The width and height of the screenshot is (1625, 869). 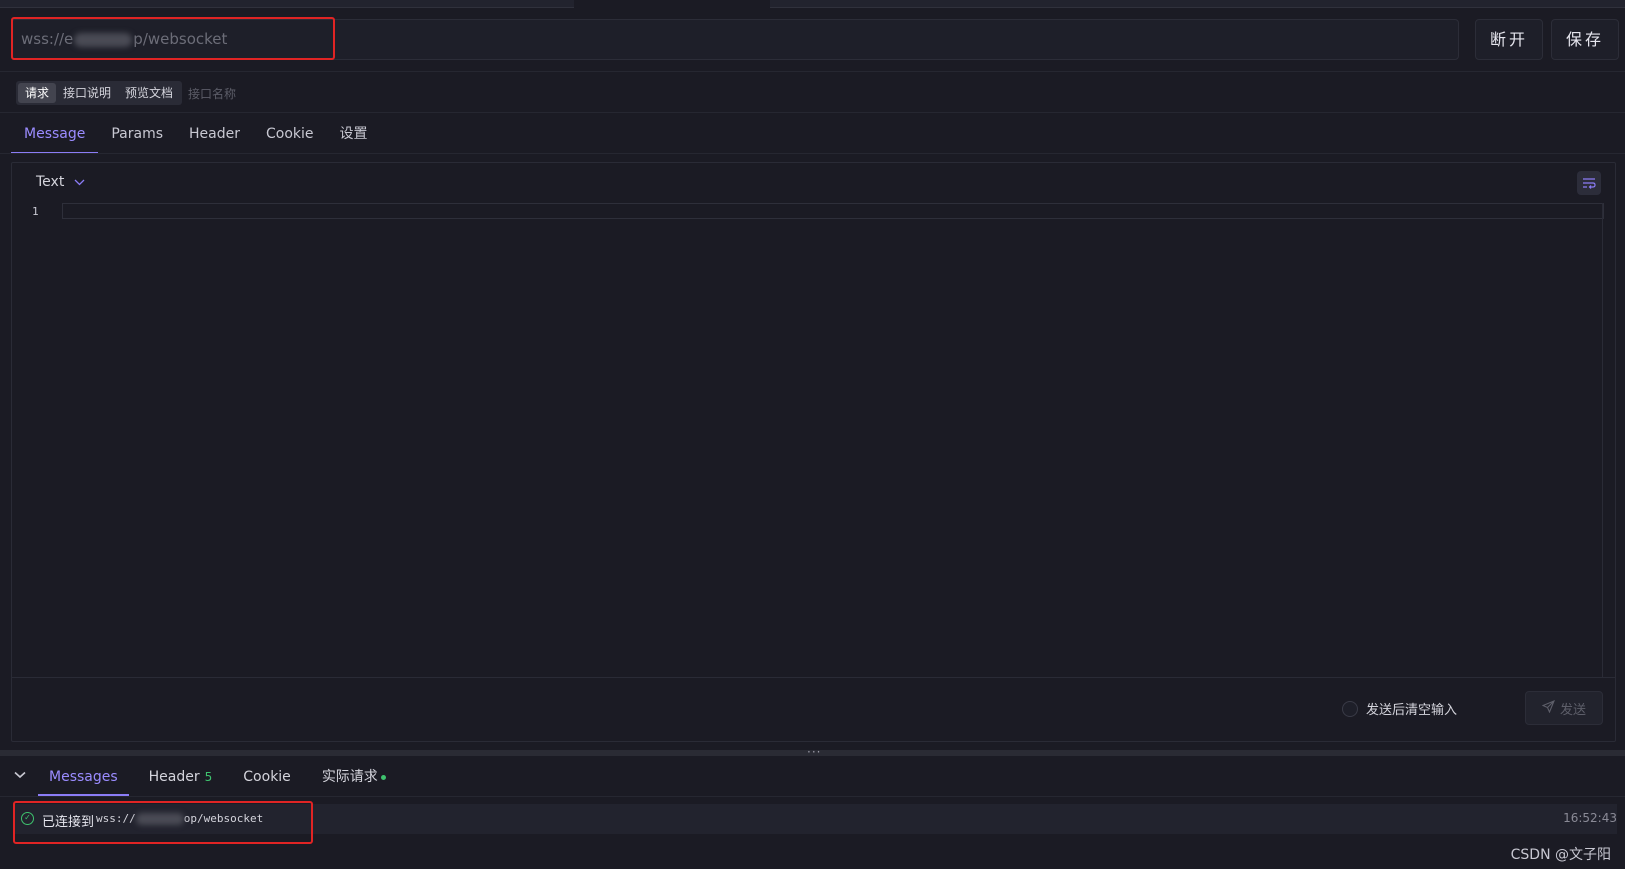 What do you see at coordinates (223, 818) in the screenshot?
I see `connected-url-suffix: op/websocket` at bounding box center [223, 818].